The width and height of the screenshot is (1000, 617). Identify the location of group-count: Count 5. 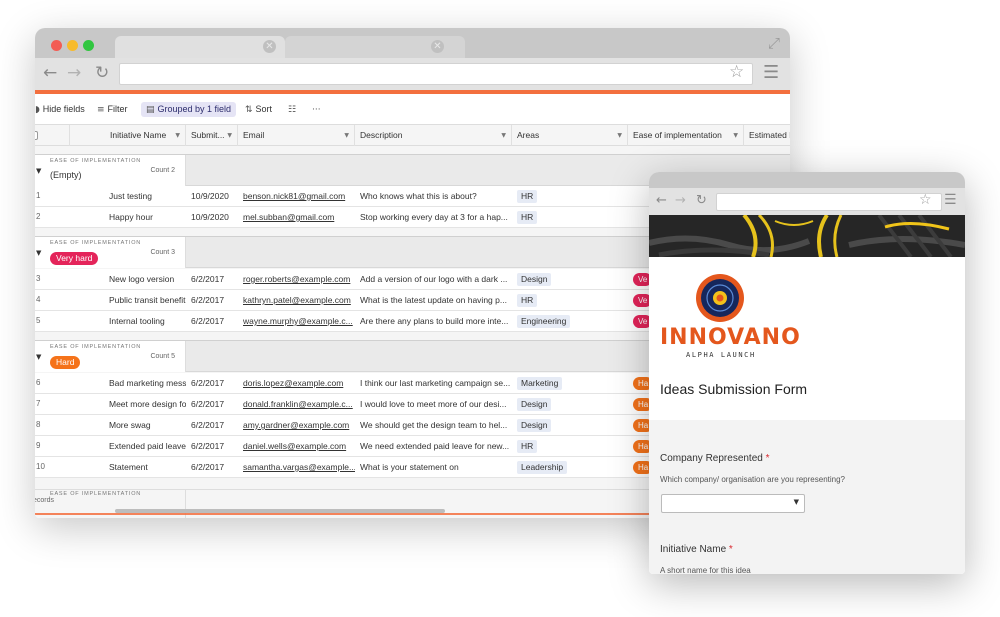
(162, 356).